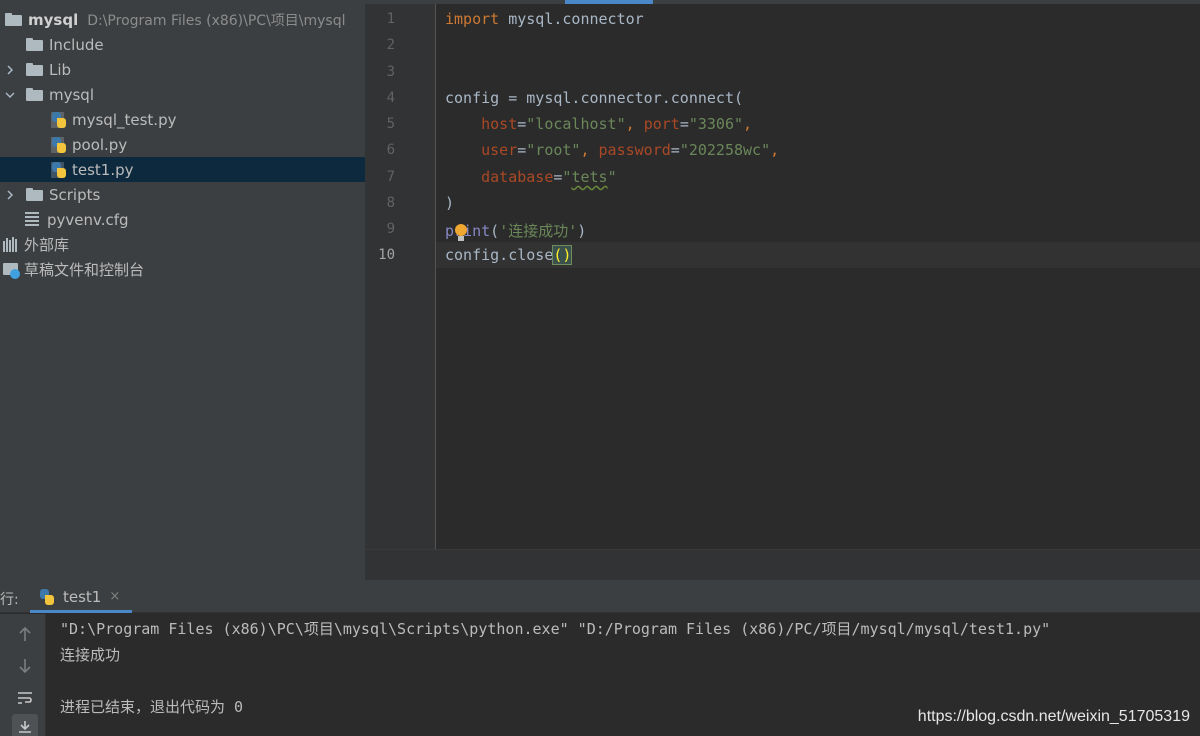 Image resolution: width=1200 pixels, height=736 pixels. What do you see at coordinates (182, 144) in the screenshot?
I see `tree-item-pool: pool.py` at bounding box center [182, 144].